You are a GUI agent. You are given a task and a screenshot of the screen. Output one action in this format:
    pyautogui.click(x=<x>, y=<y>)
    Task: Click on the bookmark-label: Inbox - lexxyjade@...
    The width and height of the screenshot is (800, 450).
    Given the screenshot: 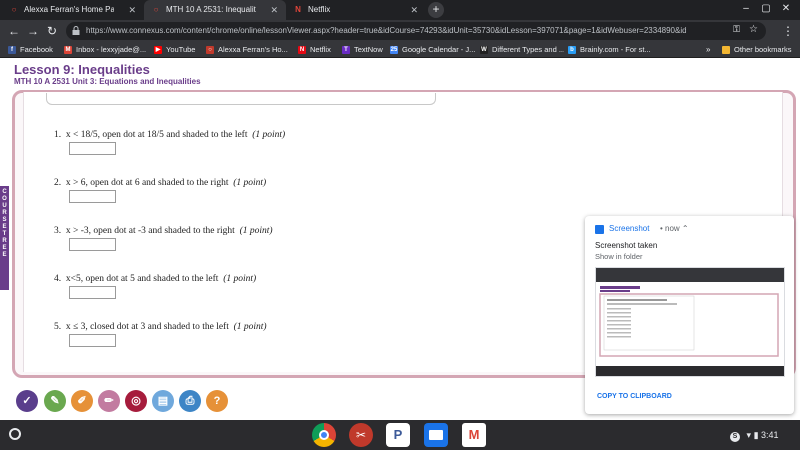 What is the action you would take?
    pyautogui.click(x=111, y=49)
    